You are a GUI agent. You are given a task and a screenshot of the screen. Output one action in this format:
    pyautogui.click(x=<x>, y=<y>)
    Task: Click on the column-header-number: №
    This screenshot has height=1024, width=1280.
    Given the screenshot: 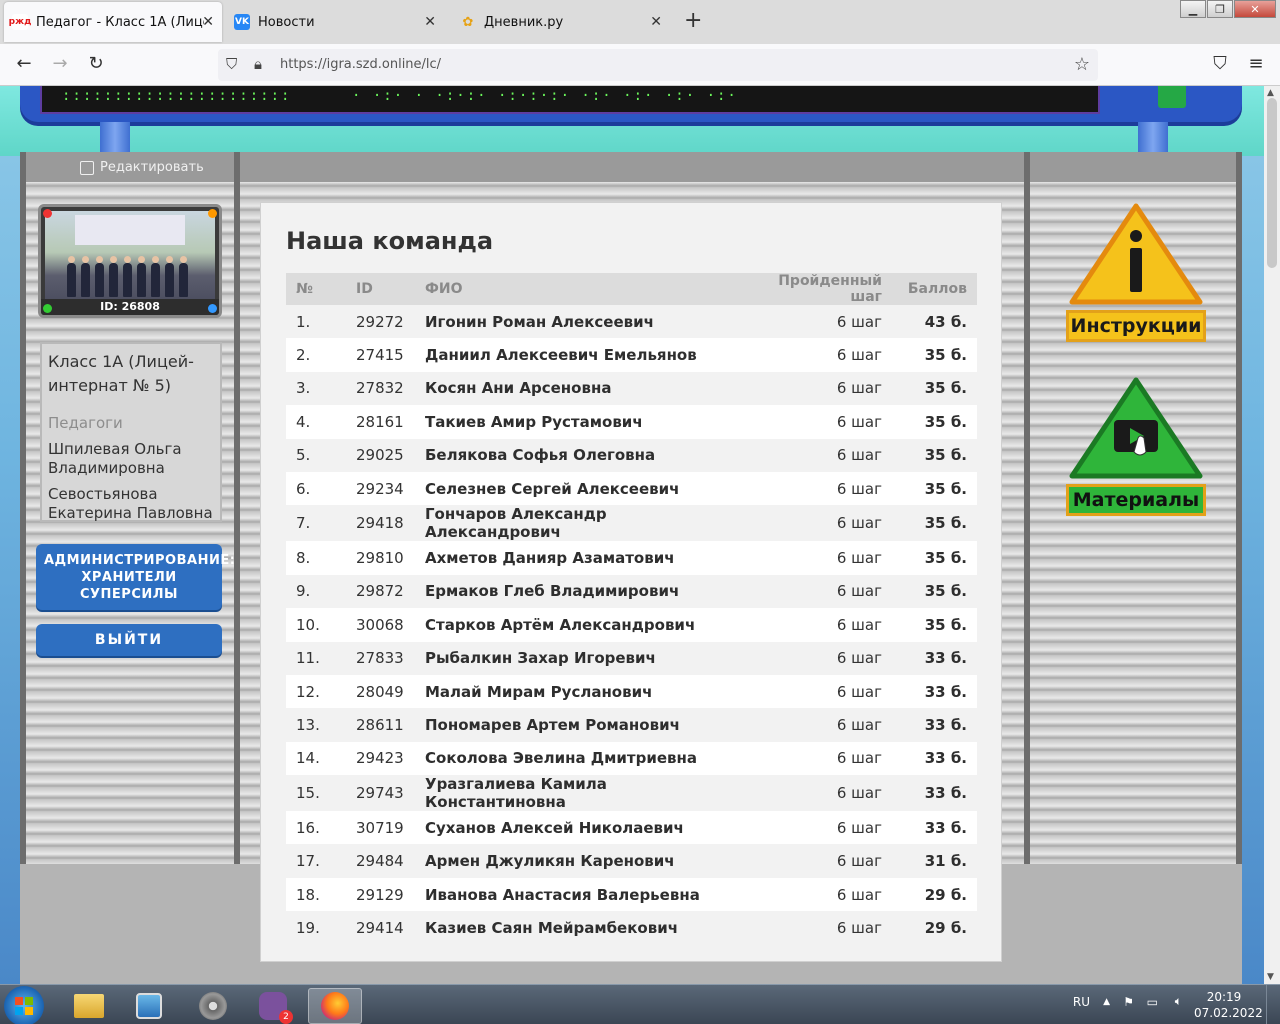 What is the action you would take?
    pyautogui.click(x=316, y=289)
    